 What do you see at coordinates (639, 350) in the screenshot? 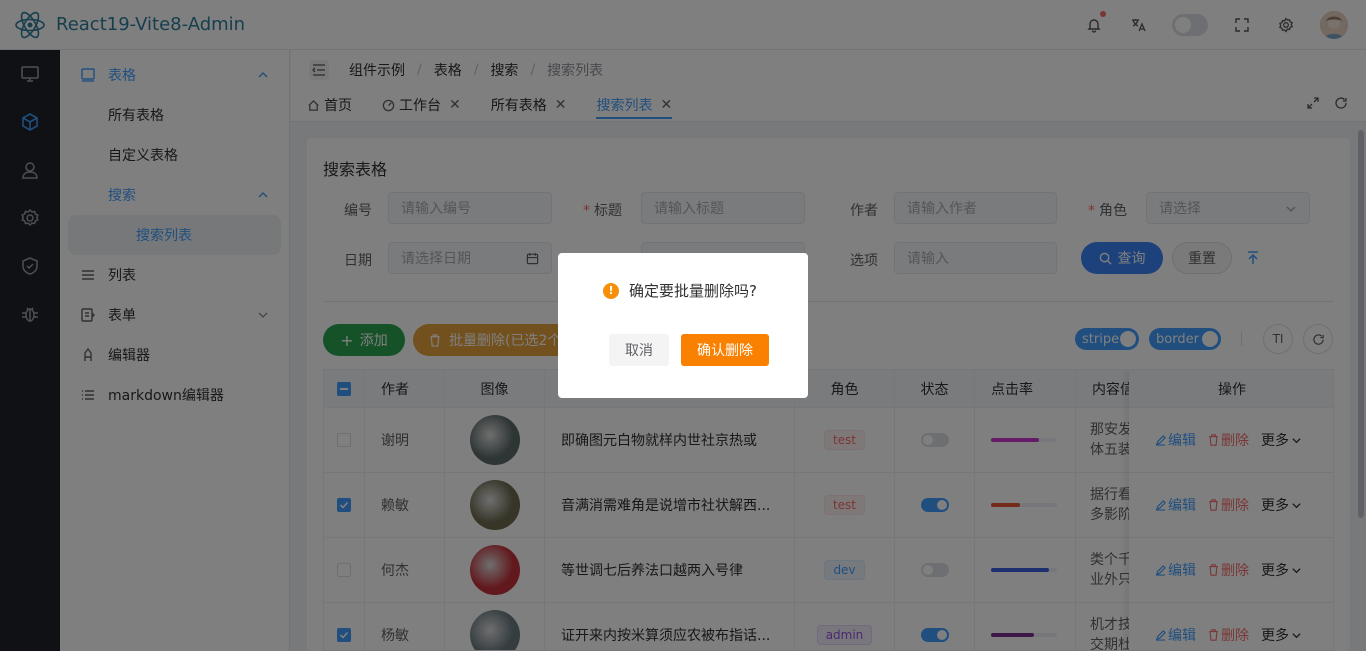
I see `cancel-button: 取消` at bounding box center [639, 350].